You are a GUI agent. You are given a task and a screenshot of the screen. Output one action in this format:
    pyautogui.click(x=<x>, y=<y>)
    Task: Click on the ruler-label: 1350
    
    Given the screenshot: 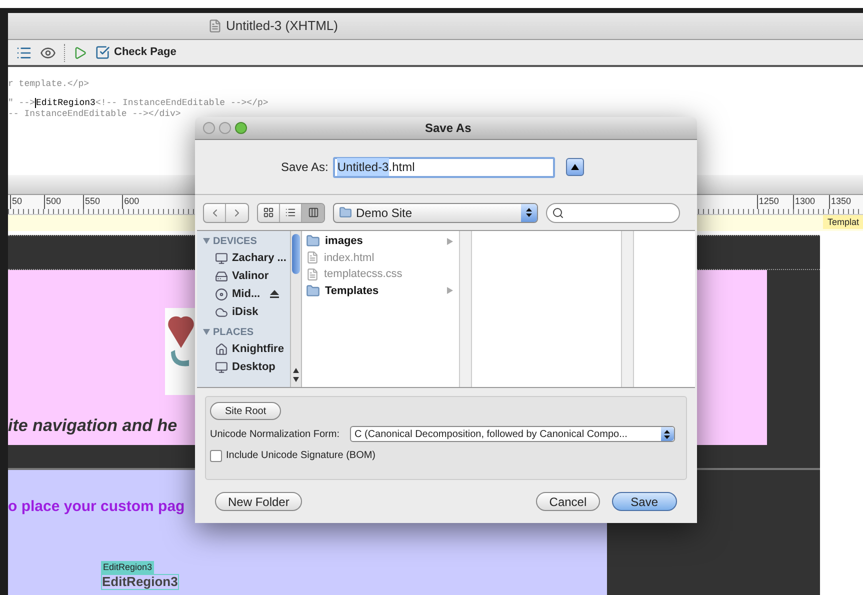 What is the action you would take?
    pyautogui.click(x=839, y=202)
    